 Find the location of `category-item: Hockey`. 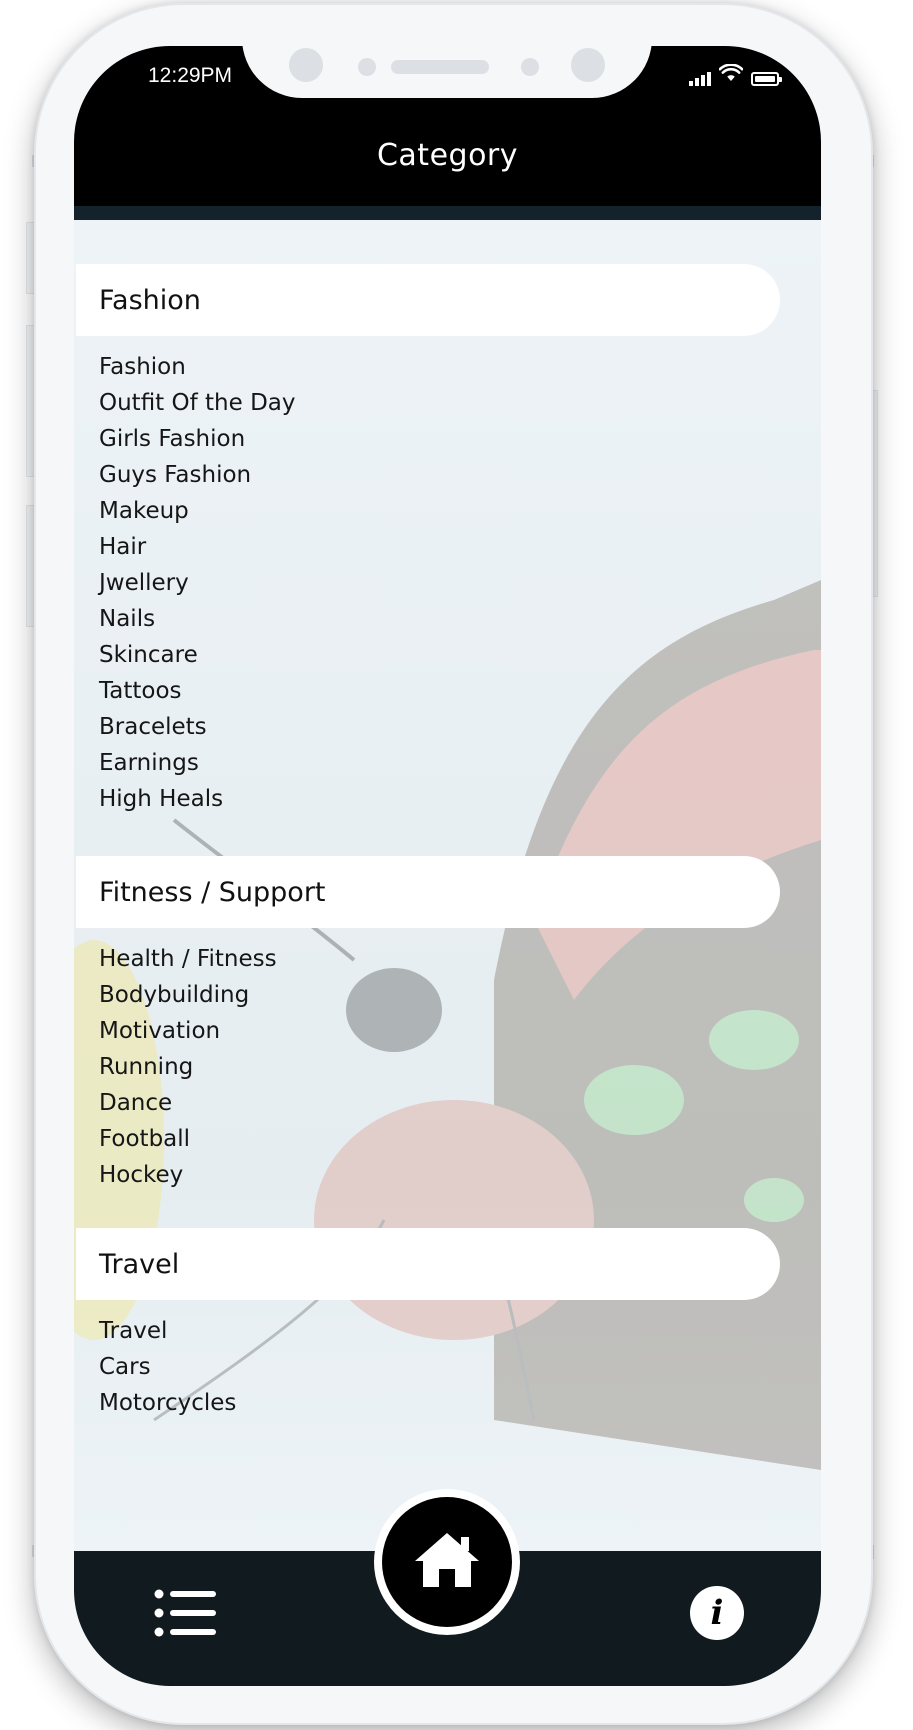

category-item: Hockey is located at coordinates (188, 1175).